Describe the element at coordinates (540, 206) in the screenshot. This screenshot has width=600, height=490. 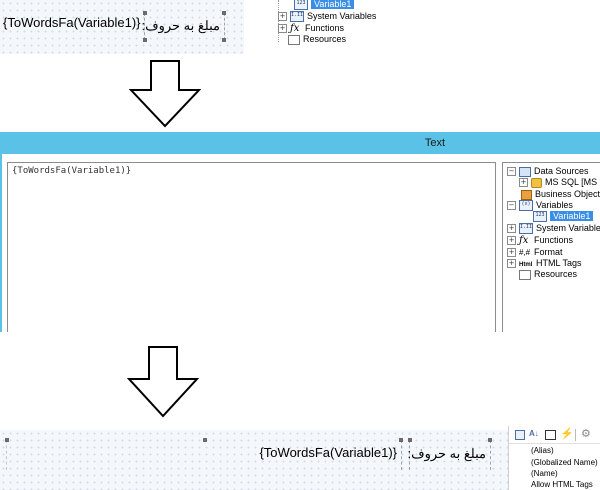
I see `tree-item-variables: − (x) Variables` at that location.